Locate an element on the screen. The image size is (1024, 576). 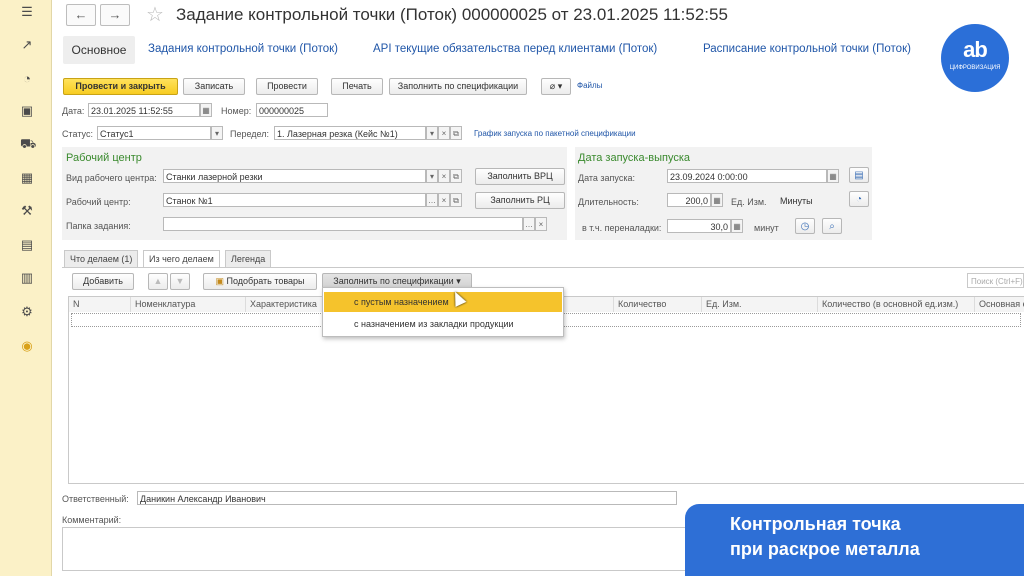
work-center-type-label: Вид рабочего центра: is located at coordinates (111, 178).